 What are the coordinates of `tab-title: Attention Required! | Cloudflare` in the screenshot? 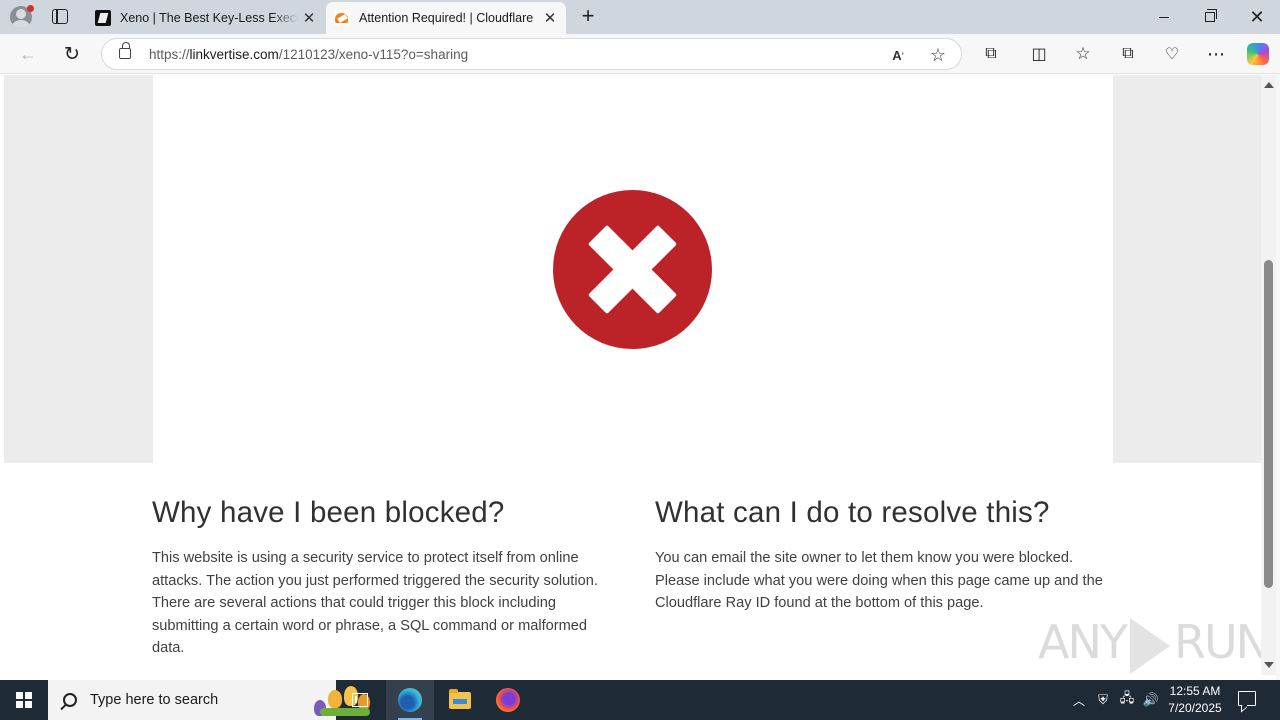 It's located at (446, 18).